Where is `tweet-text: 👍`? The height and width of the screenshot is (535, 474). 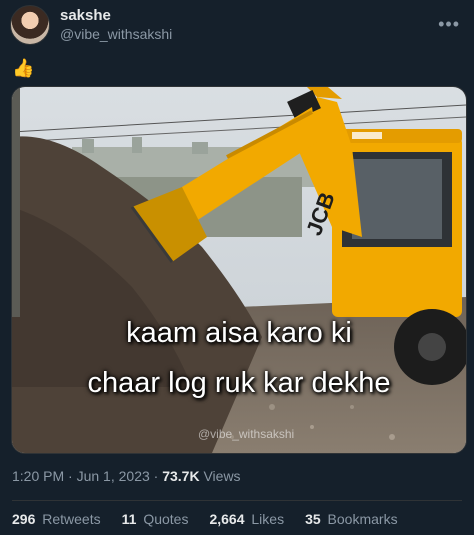
tweet-text: 👍 is located at coordinates (23, 68).